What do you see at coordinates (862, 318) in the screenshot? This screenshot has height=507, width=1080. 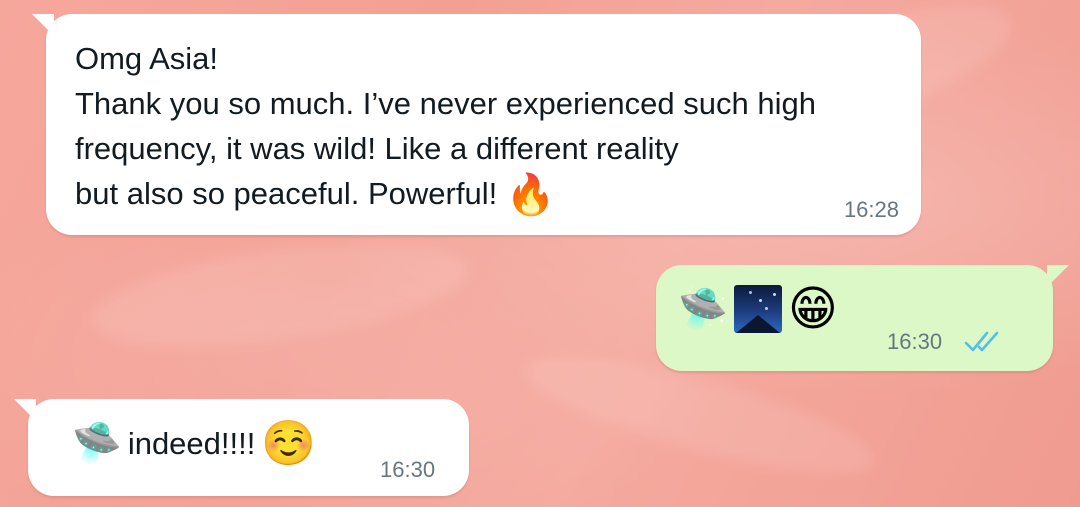 I see `message-bubble-outgoing: 🛸 😁 16:30` at bounding box center [862, 318].